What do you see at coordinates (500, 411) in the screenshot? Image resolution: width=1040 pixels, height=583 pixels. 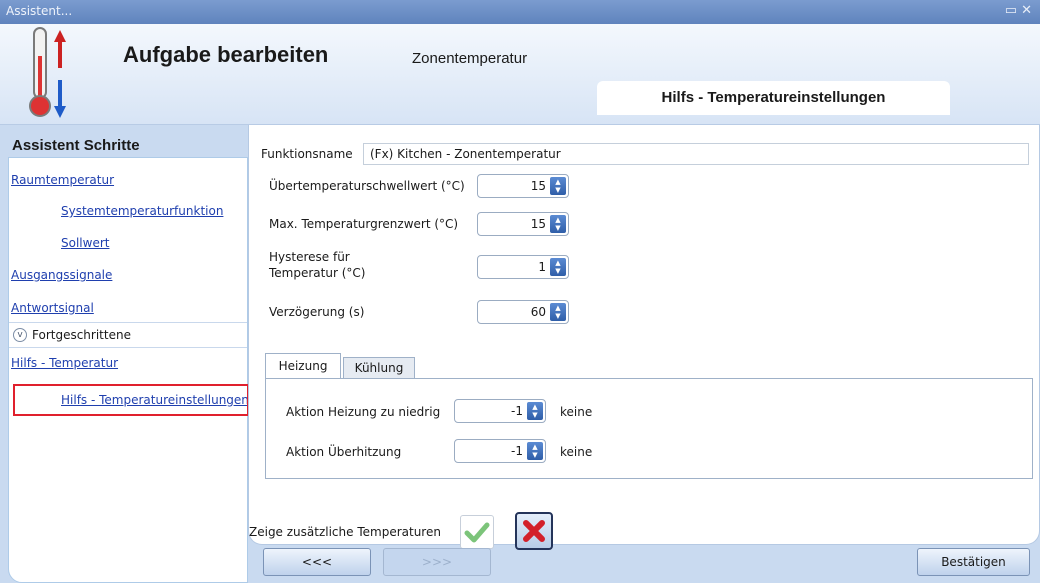 I see `action-heating-low-stepper: -1 ▲ ▼` at bounding box center [500, 411].